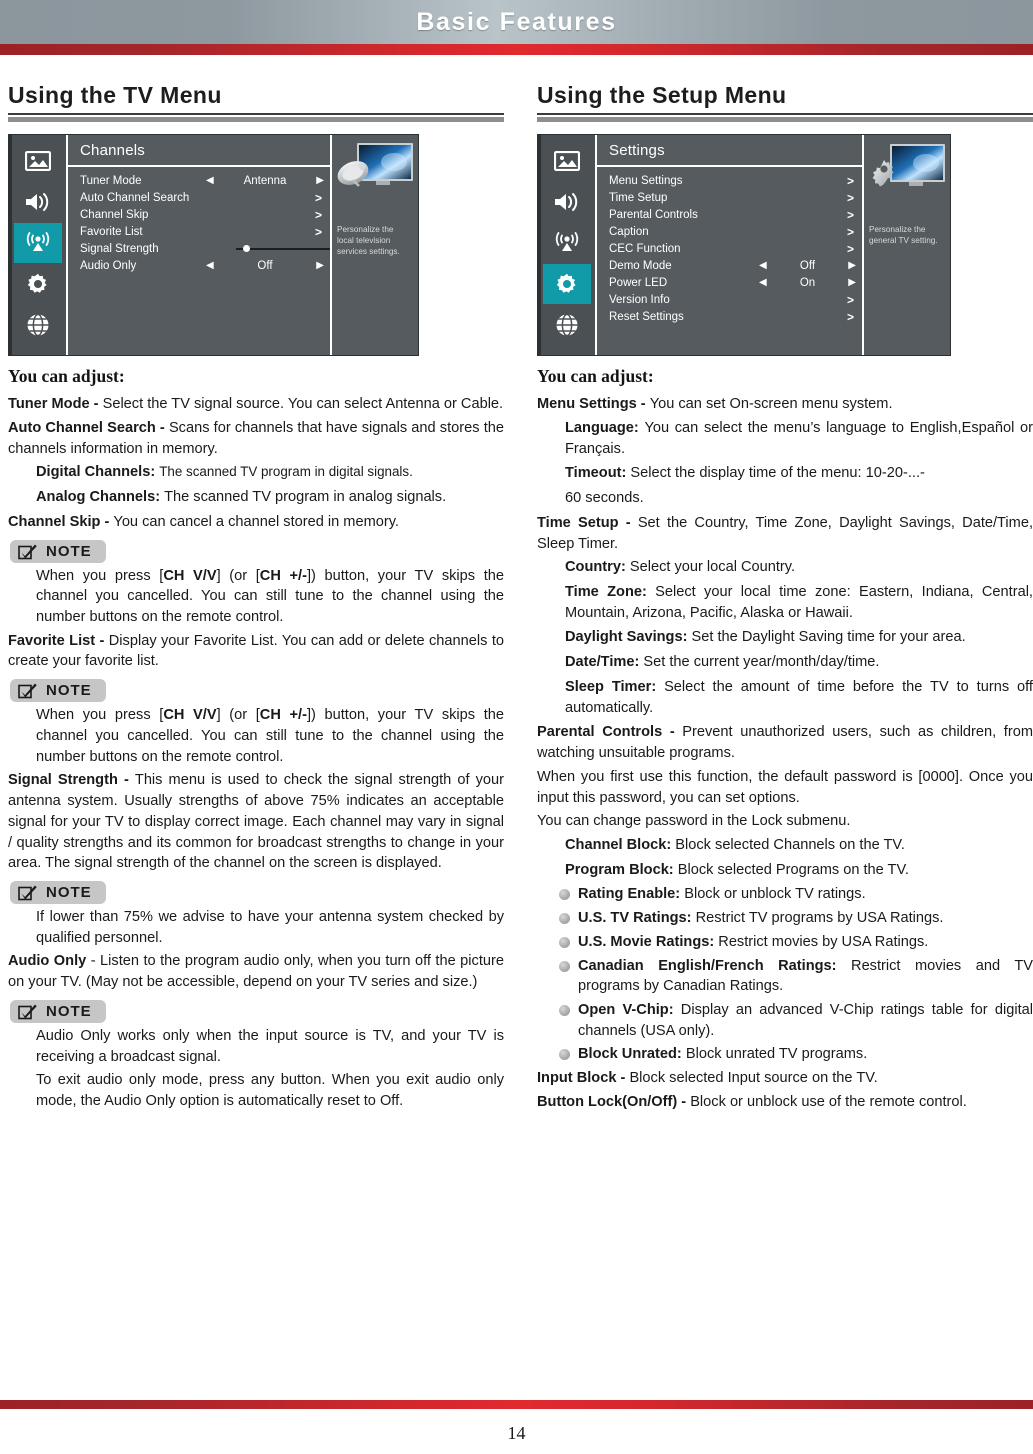 The width and height of the screenshot is (1033, 1454). I want to click on osd-selector: ◀ Antenna ▶, so click(265, 181).